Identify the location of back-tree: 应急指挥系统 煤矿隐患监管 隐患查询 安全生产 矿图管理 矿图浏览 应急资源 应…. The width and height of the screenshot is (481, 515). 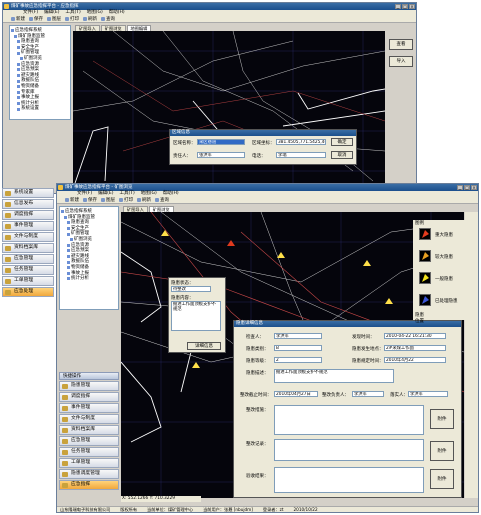
(40, 72).